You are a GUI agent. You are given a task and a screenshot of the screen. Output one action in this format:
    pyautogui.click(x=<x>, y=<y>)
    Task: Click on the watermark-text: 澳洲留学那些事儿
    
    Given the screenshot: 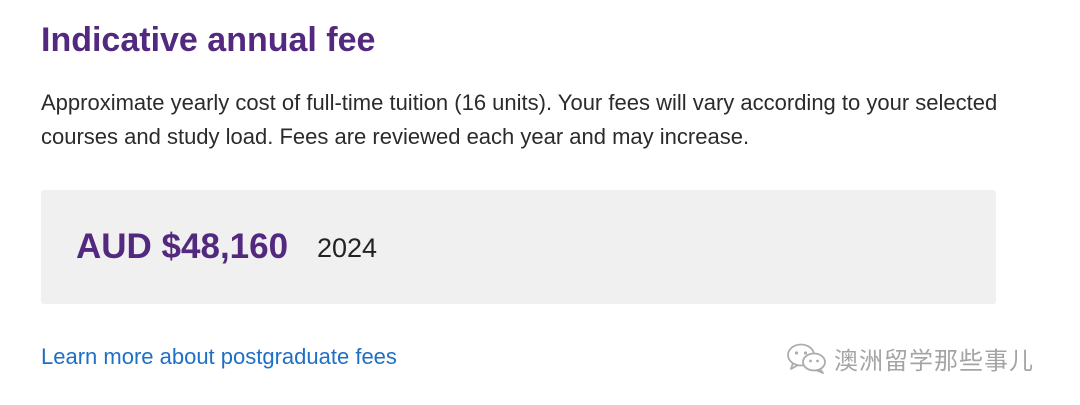 What is the action you would take?
    pyautogui.click(x=934, y=360)
    